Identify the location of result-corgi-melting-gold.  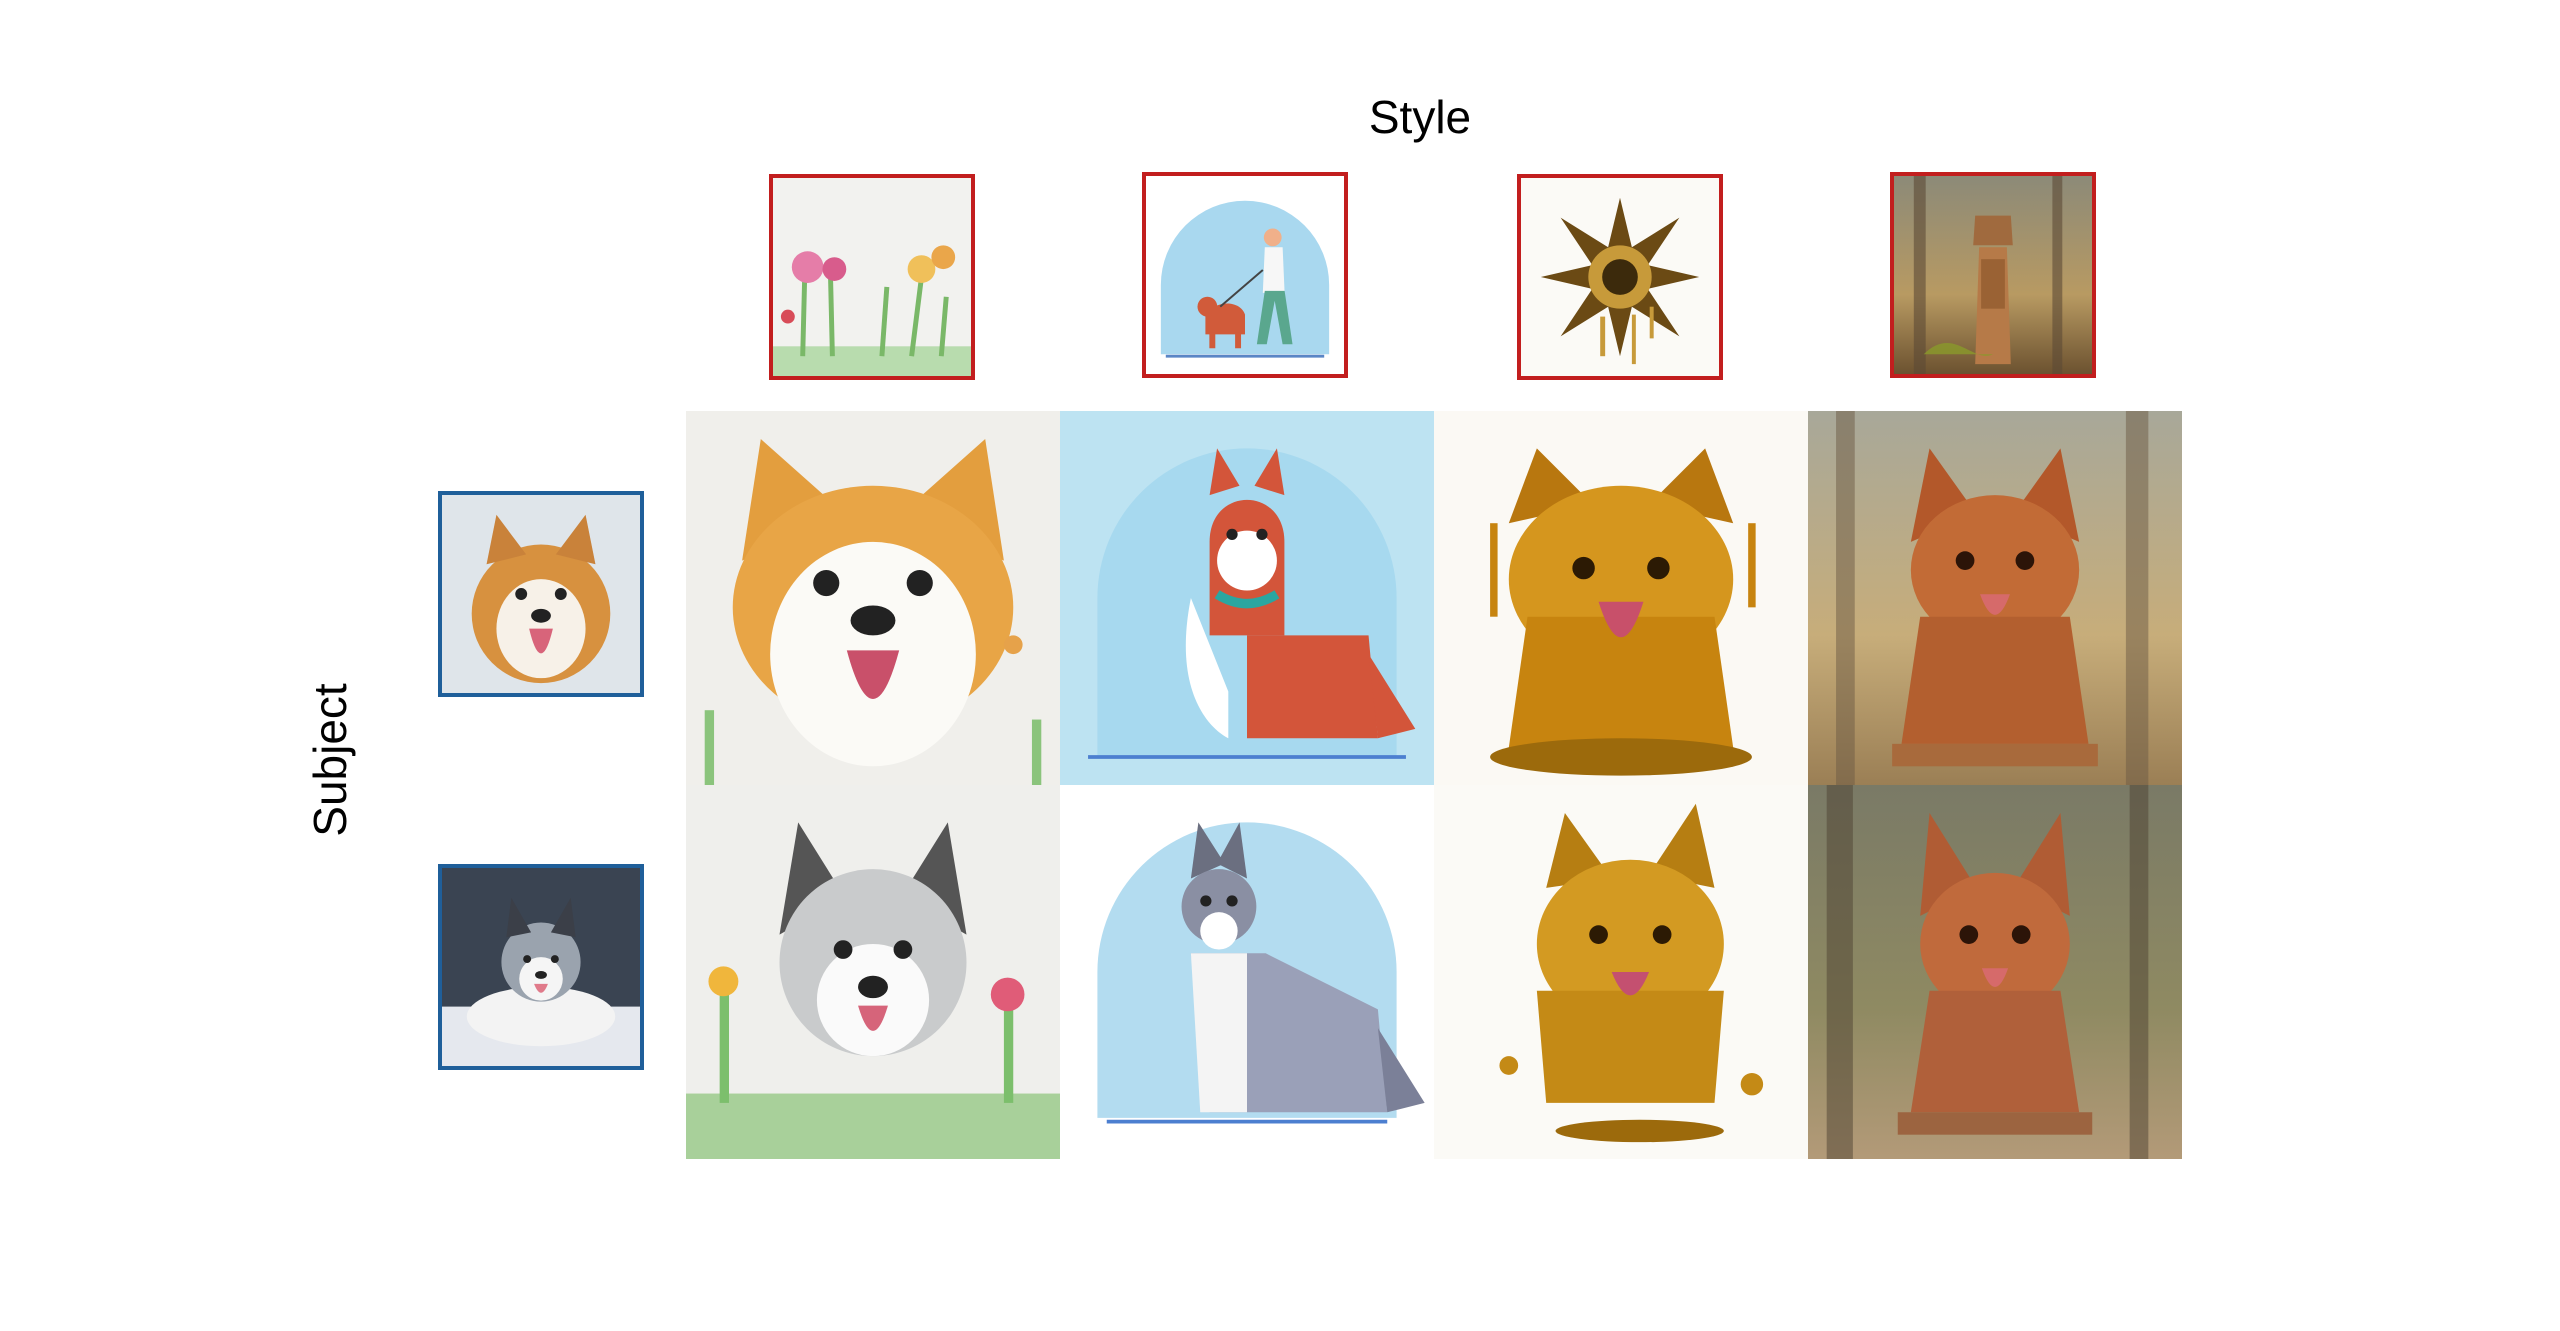
(1621, 598).